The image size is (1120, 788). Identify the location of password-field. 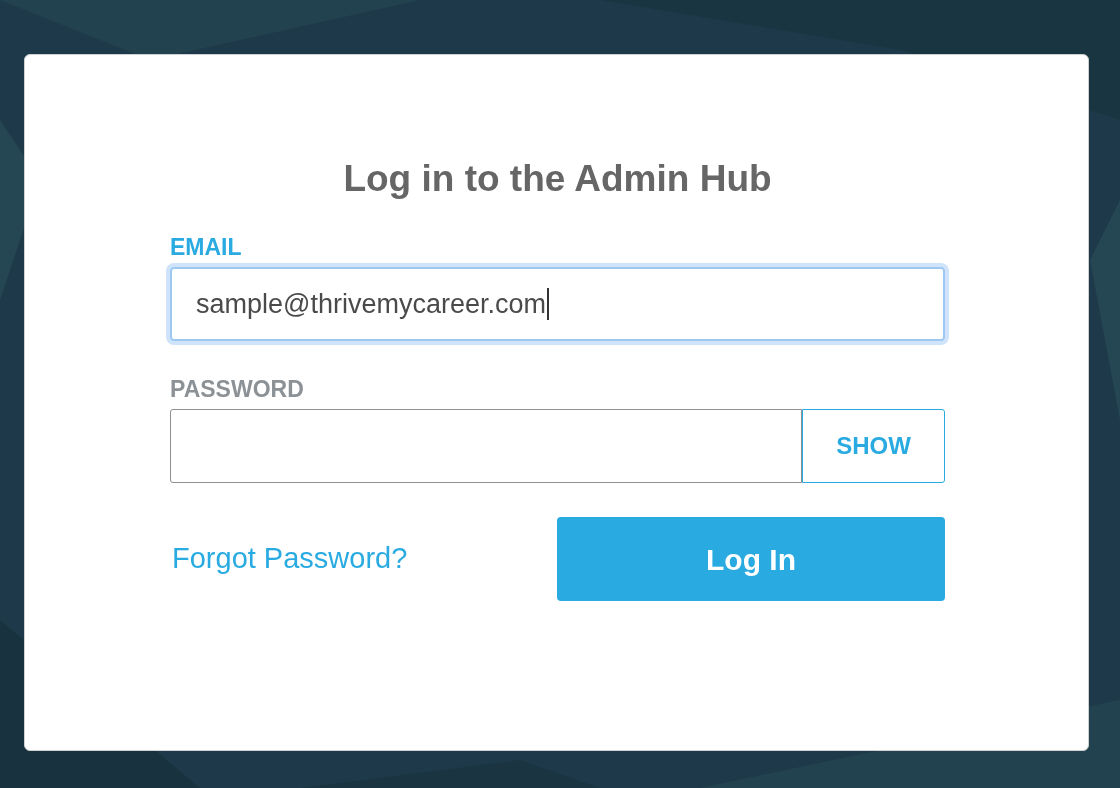
(486, 446).